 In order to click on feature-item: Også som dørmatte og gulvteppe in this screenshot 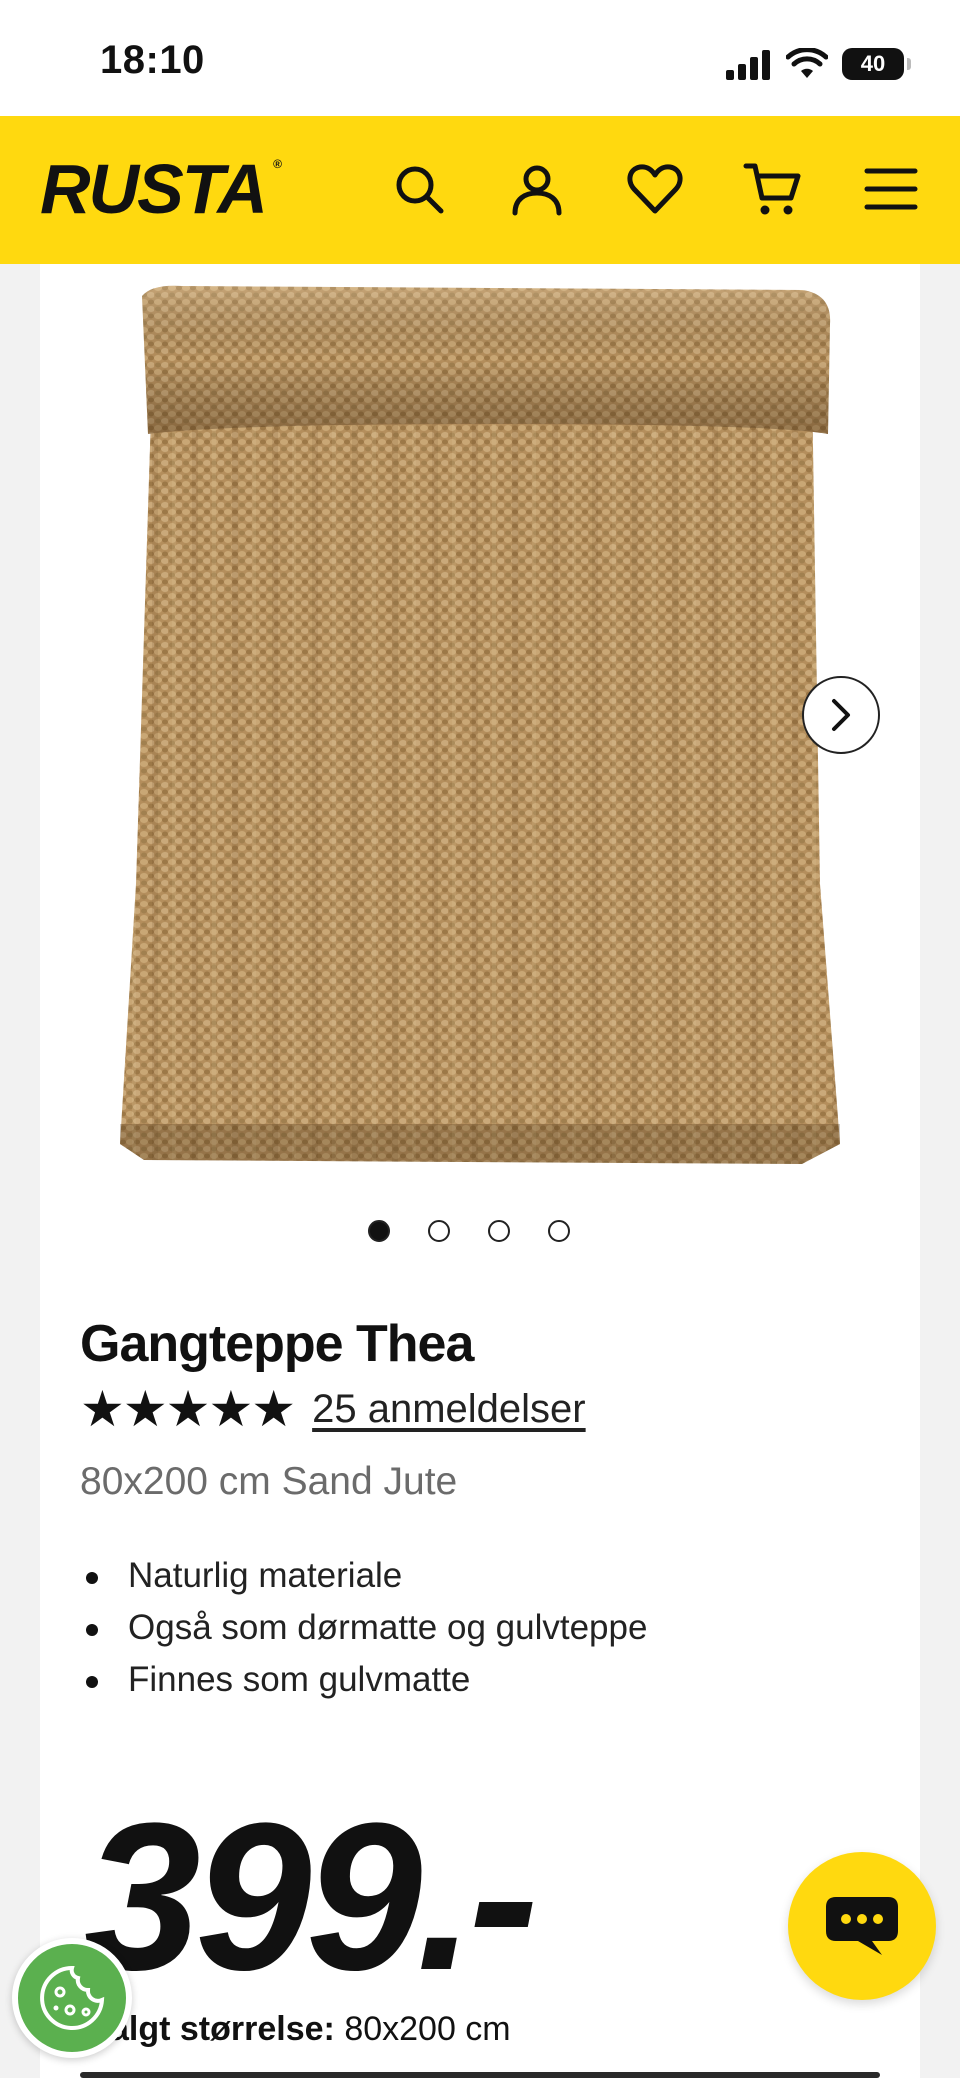, I will do `click(363, 1628)`.